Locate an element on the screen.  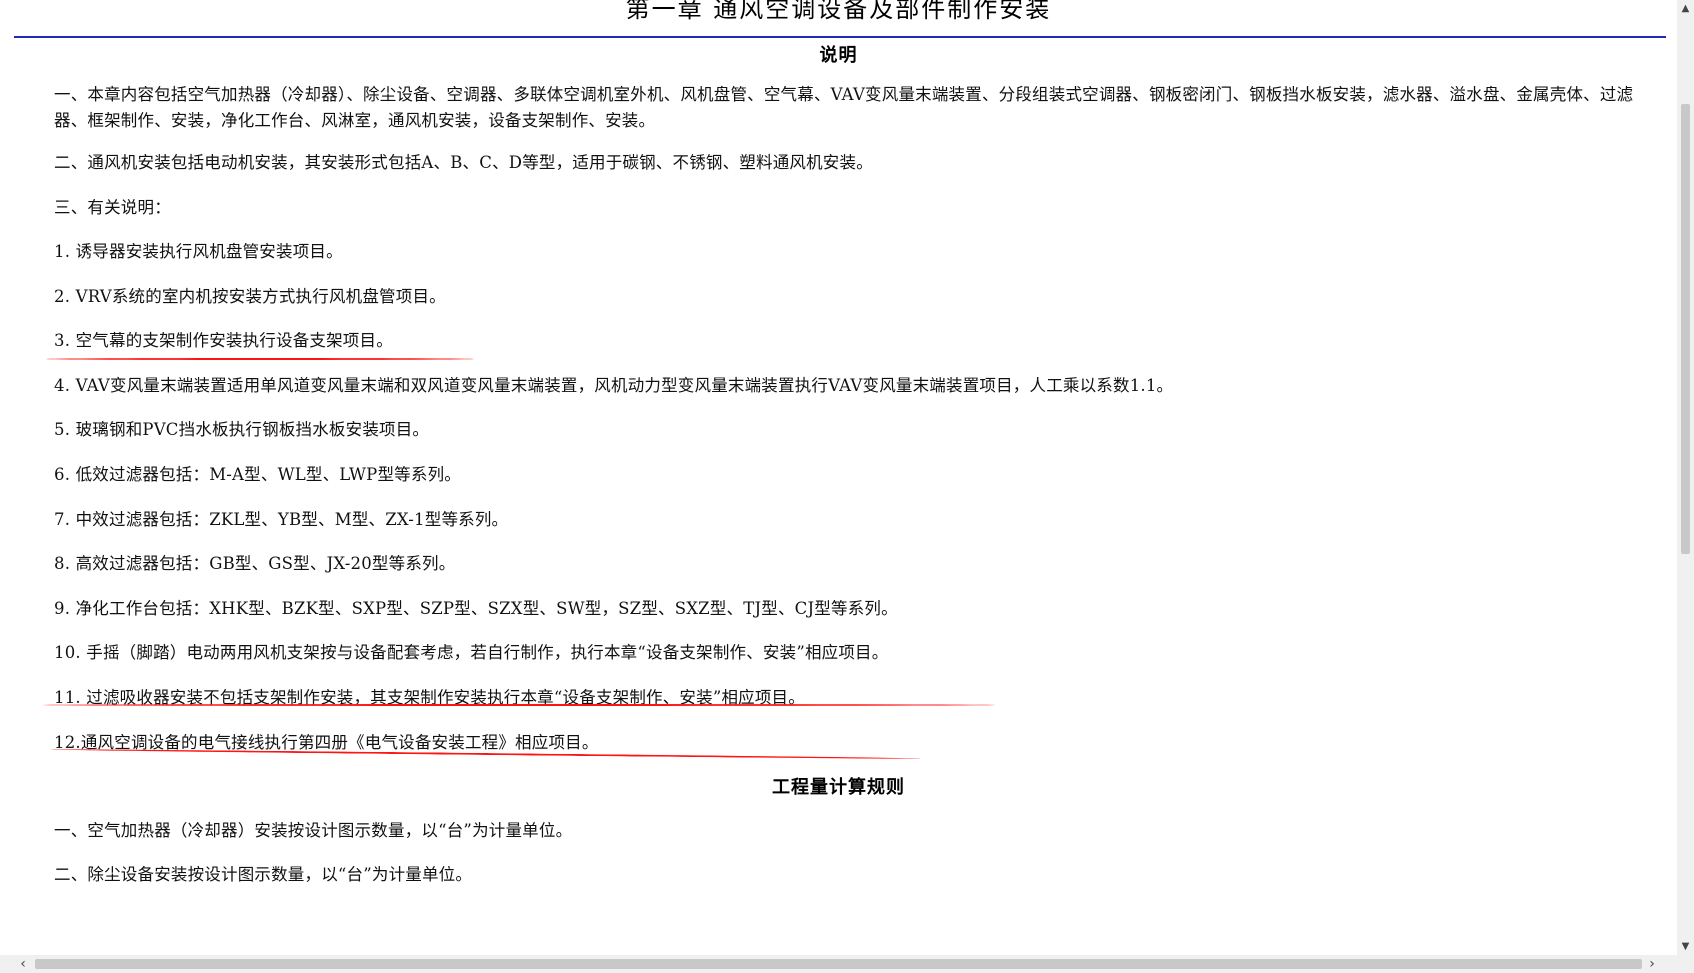
section-heading-rules: 工程量计算规则 is located at coordinates (838, 787).